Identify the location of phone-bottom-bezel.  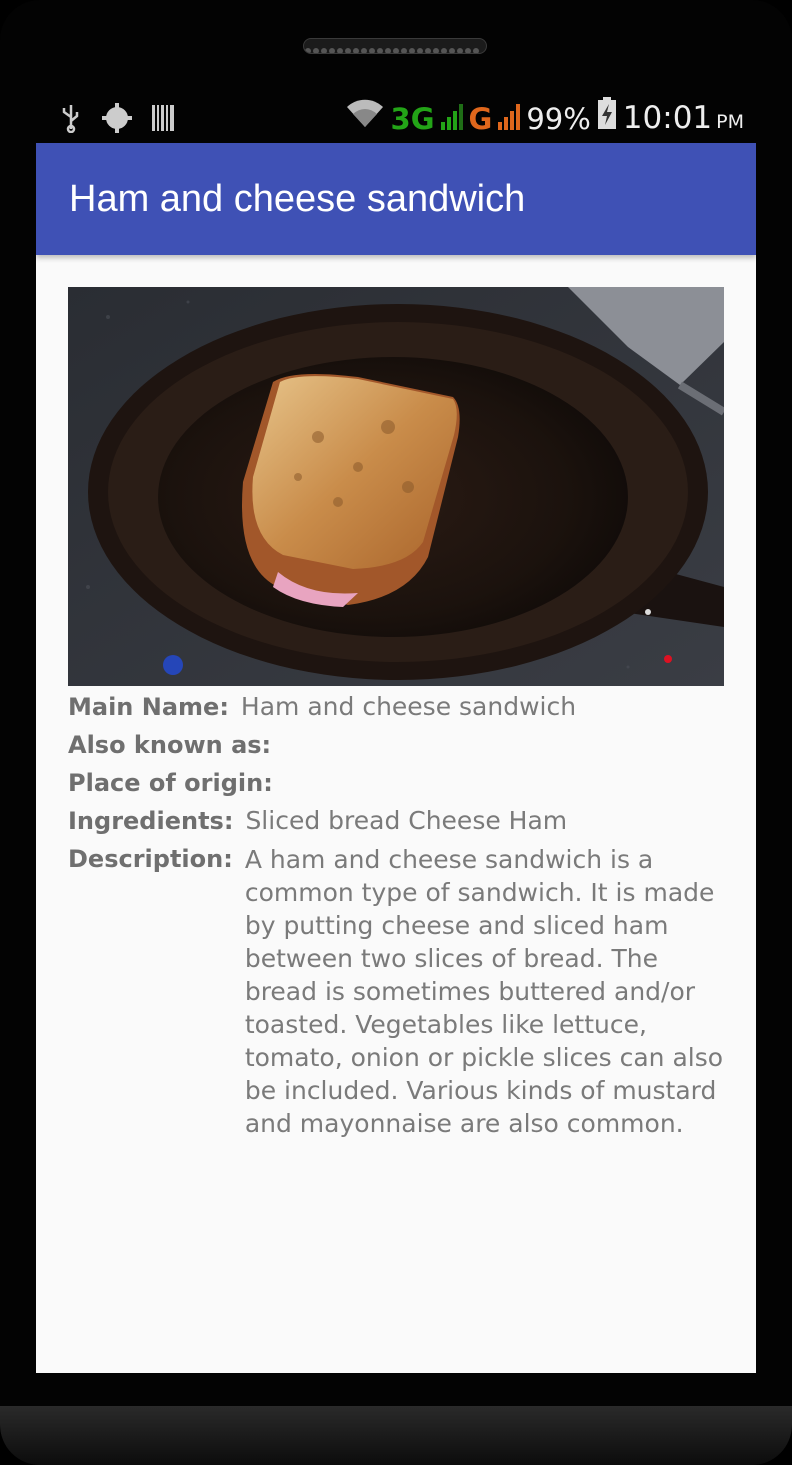
(396, 1435).